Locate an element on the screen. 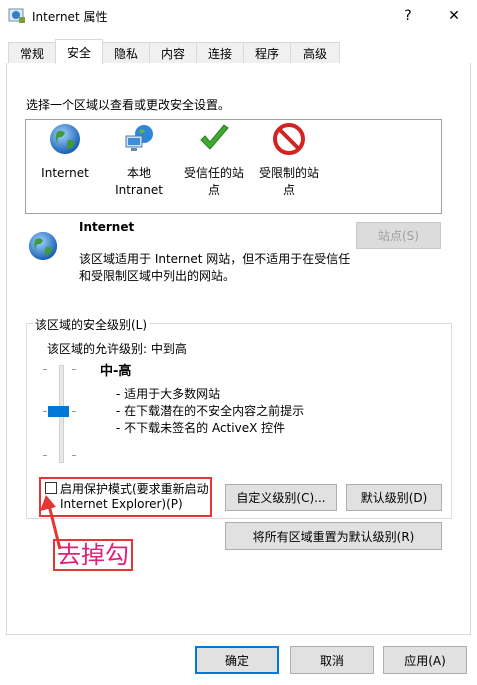  selected-zone-desc-line2: 和受限制区域中列出的网站。 is located at coordinates (157, 276).